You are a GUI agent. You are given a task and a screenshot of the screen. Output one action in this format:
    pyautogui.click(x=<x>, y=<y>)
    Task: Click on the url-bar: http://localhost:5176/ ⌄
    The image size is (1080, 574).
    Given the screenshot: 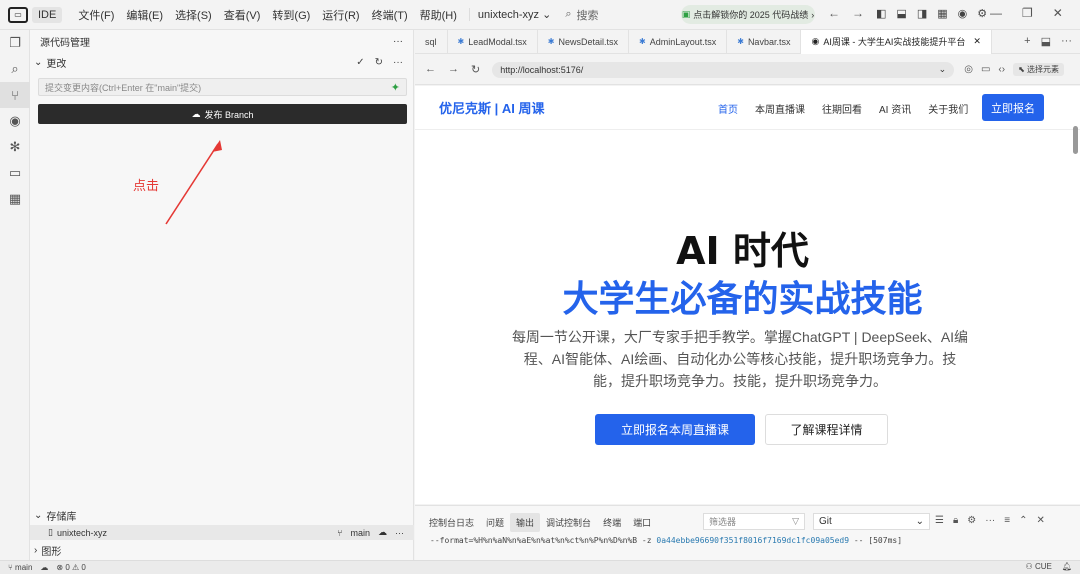 What is the action you would take?
    pyautogui.click(x=723, y=69)
    